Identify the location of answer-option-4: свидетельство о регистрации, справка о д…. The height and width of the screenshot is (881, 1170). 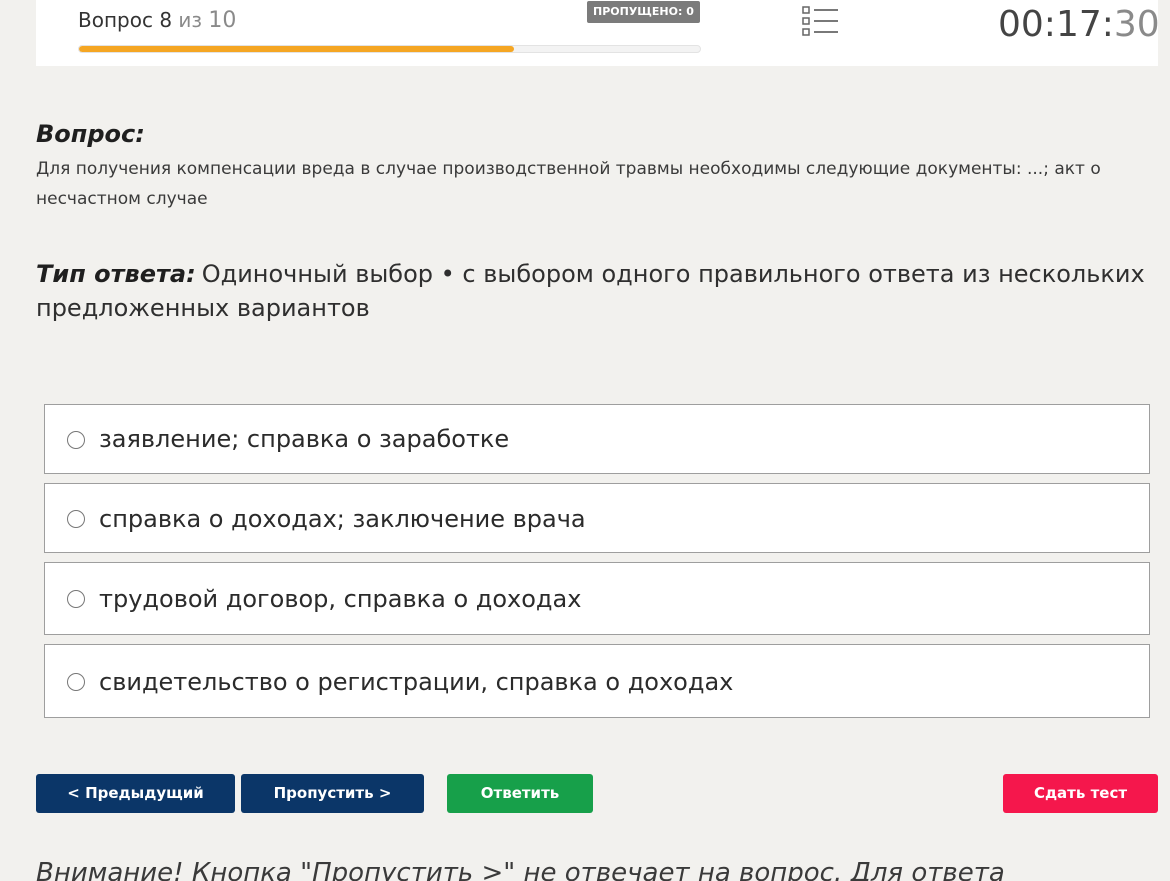
(597, 681).